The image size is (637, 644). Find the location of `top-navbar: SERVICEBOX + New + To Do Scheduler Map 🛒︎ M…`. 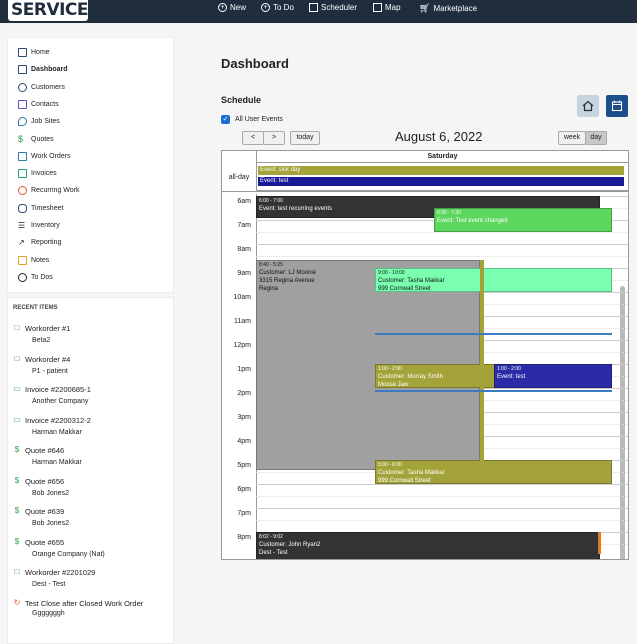

top-navbar: SERVICEBOX + New + To Do Scheduler Map 🛒︎ M… is located at coordinates (318, 11).